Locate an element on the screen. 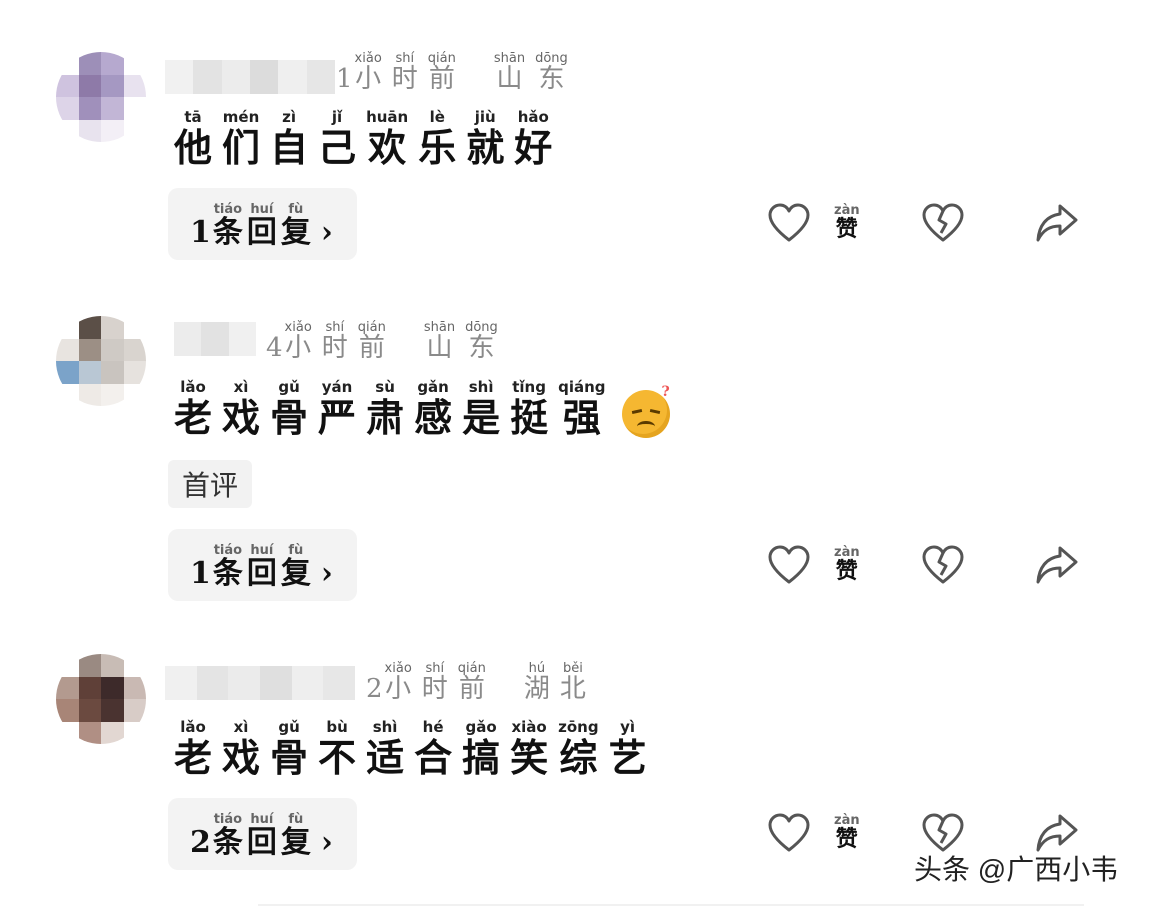 This screenshot has height=908, width=1152. timestamp: 2 xiǎo 小 shí 时 qián 前 is located at coordinates (426, 682).